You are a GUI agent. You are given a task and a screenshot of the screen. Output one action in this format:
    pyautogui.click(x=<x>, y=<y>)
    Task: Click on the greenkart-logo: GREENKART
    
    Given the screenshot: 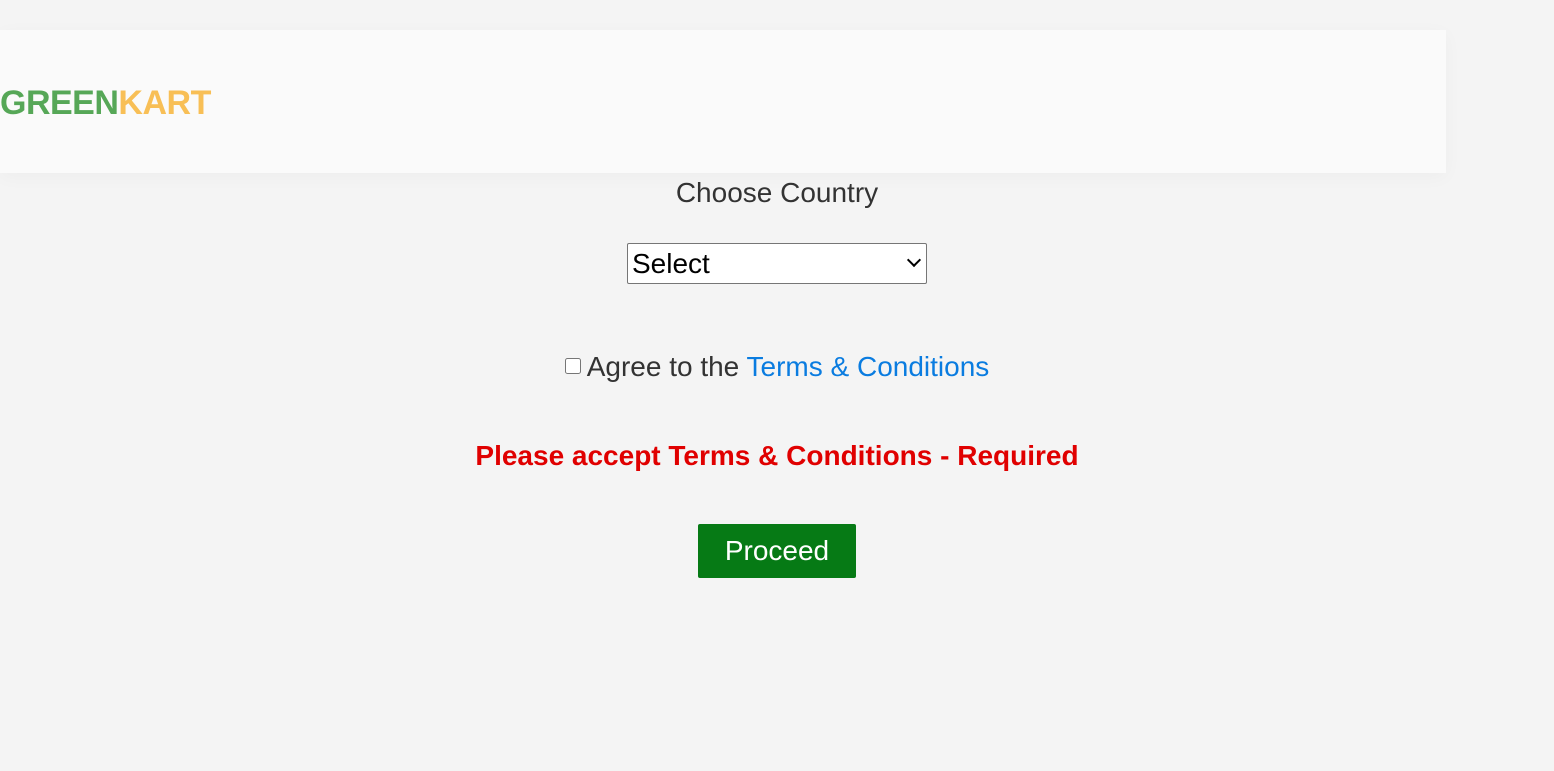 What is the action you would take?
    pyautogui.click(x=105, y=103)
    